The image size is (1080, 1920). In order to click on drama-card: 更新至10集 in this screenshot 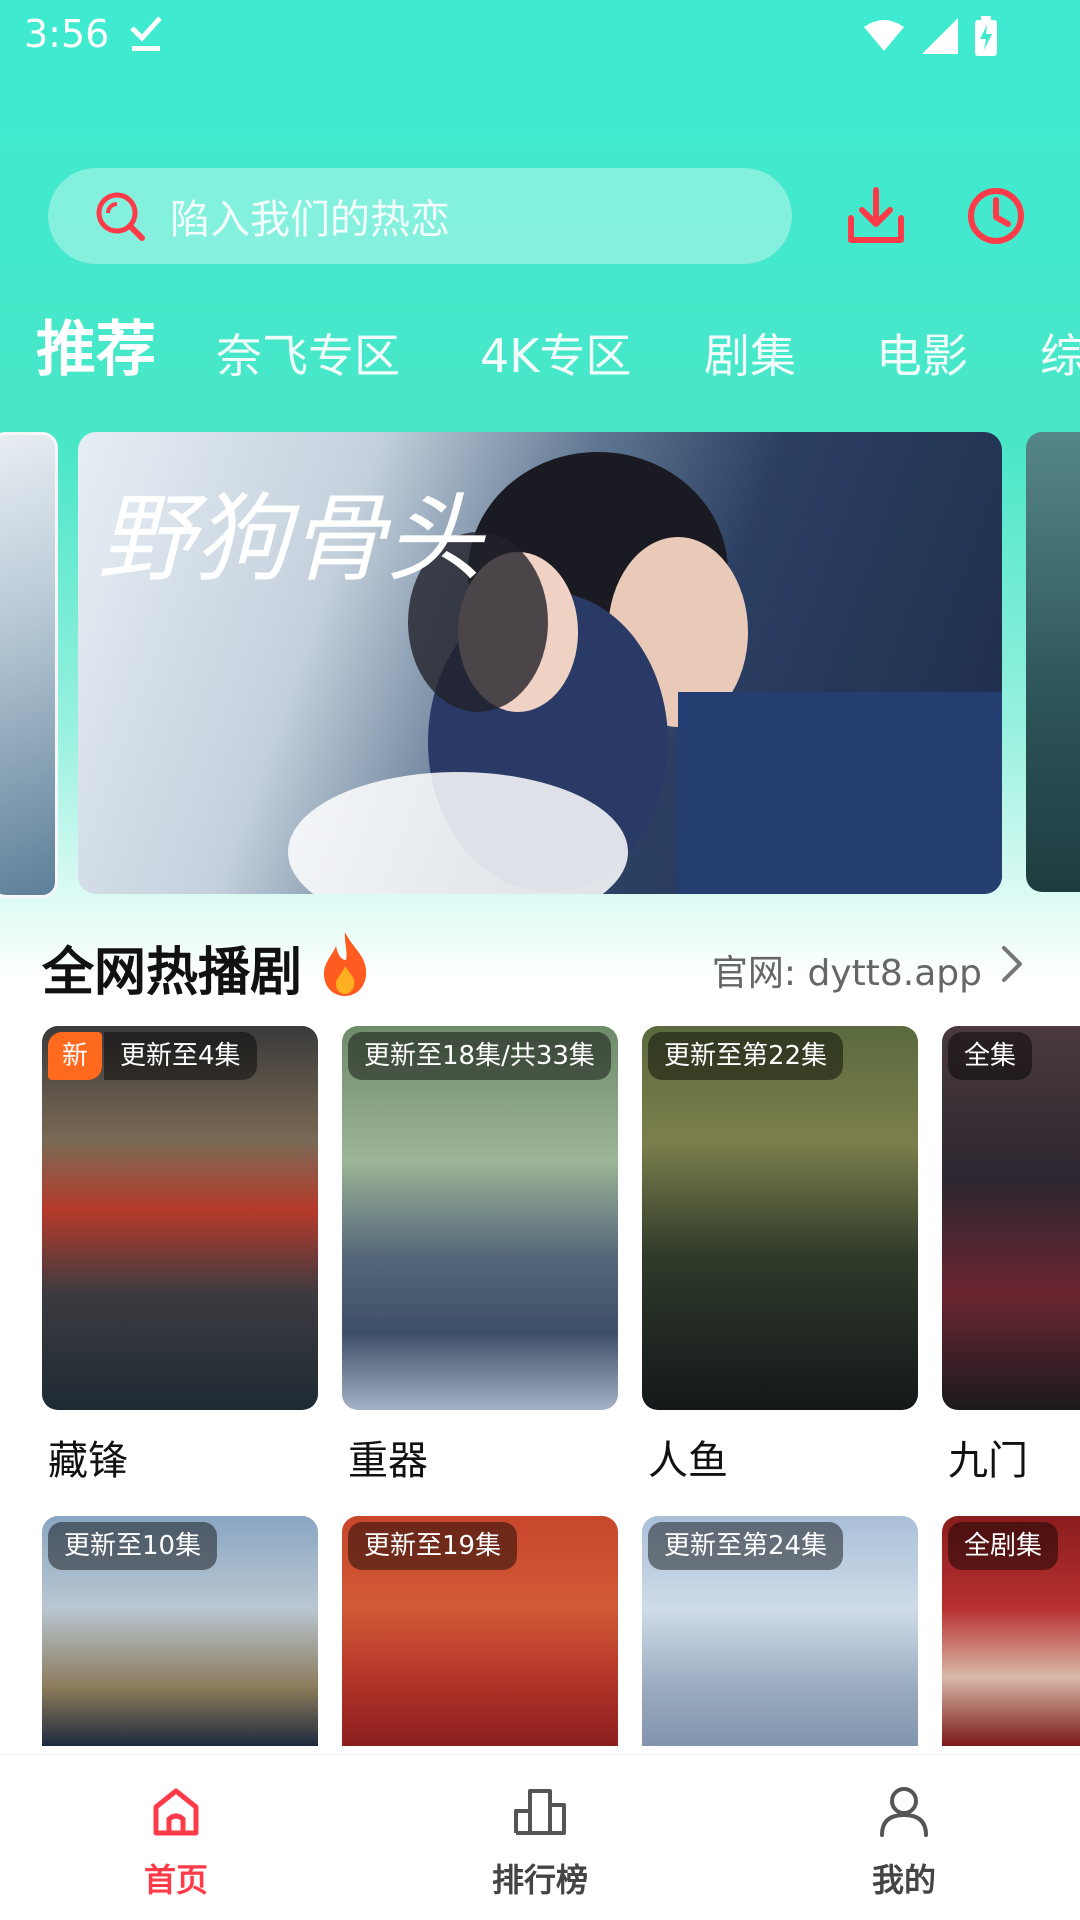, I will do `click(180, 1631)`.